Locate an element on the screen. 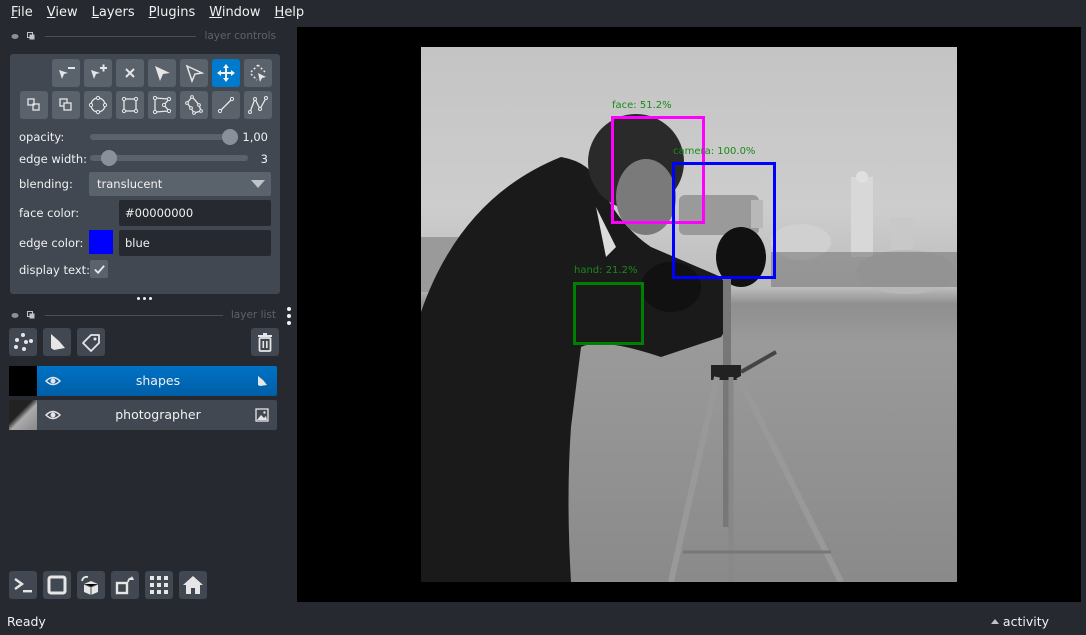 This screenshot has width=1086, height=635. face-color-input: #00000000 is located at coordinates (195, 213).